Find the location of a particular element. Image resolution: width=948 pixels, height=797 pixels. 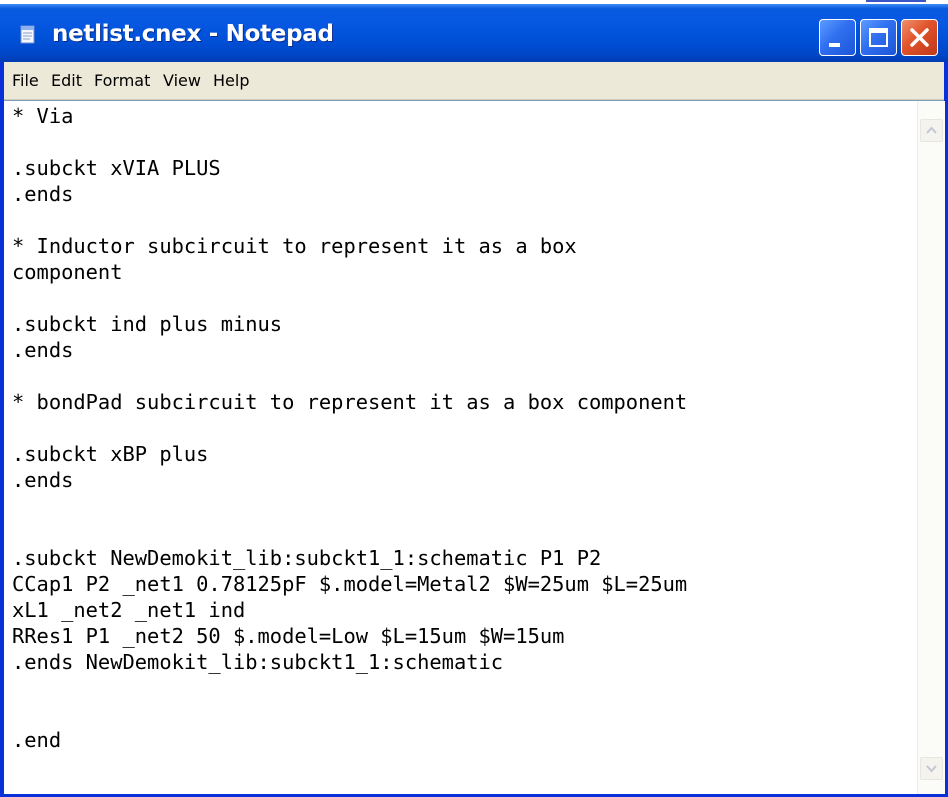

close-icon is located at coordinates (919, 37).